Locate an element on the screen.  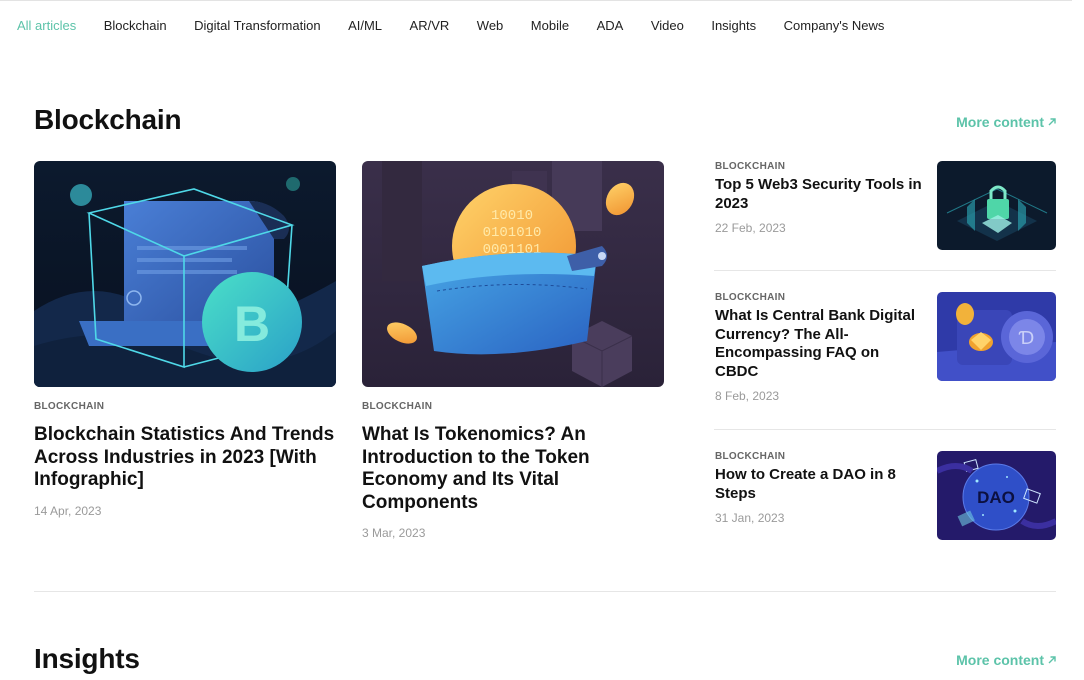
more-content-link-insights: More content is located at coordinates (1006, 660).